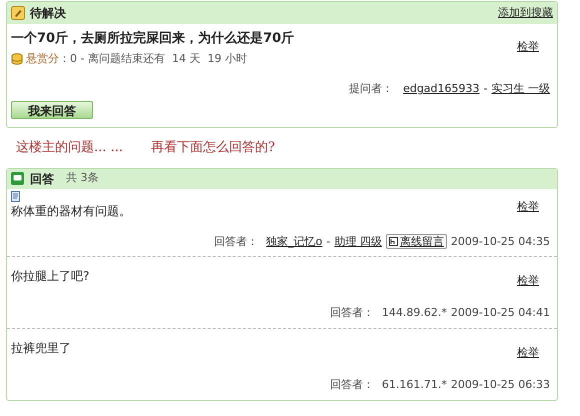 This screenshot has height=416, width=580. Describe the element at coordinates (50, 276) in the screenshot. I see `answer-text: 你拉腿上了吧?` at that location.